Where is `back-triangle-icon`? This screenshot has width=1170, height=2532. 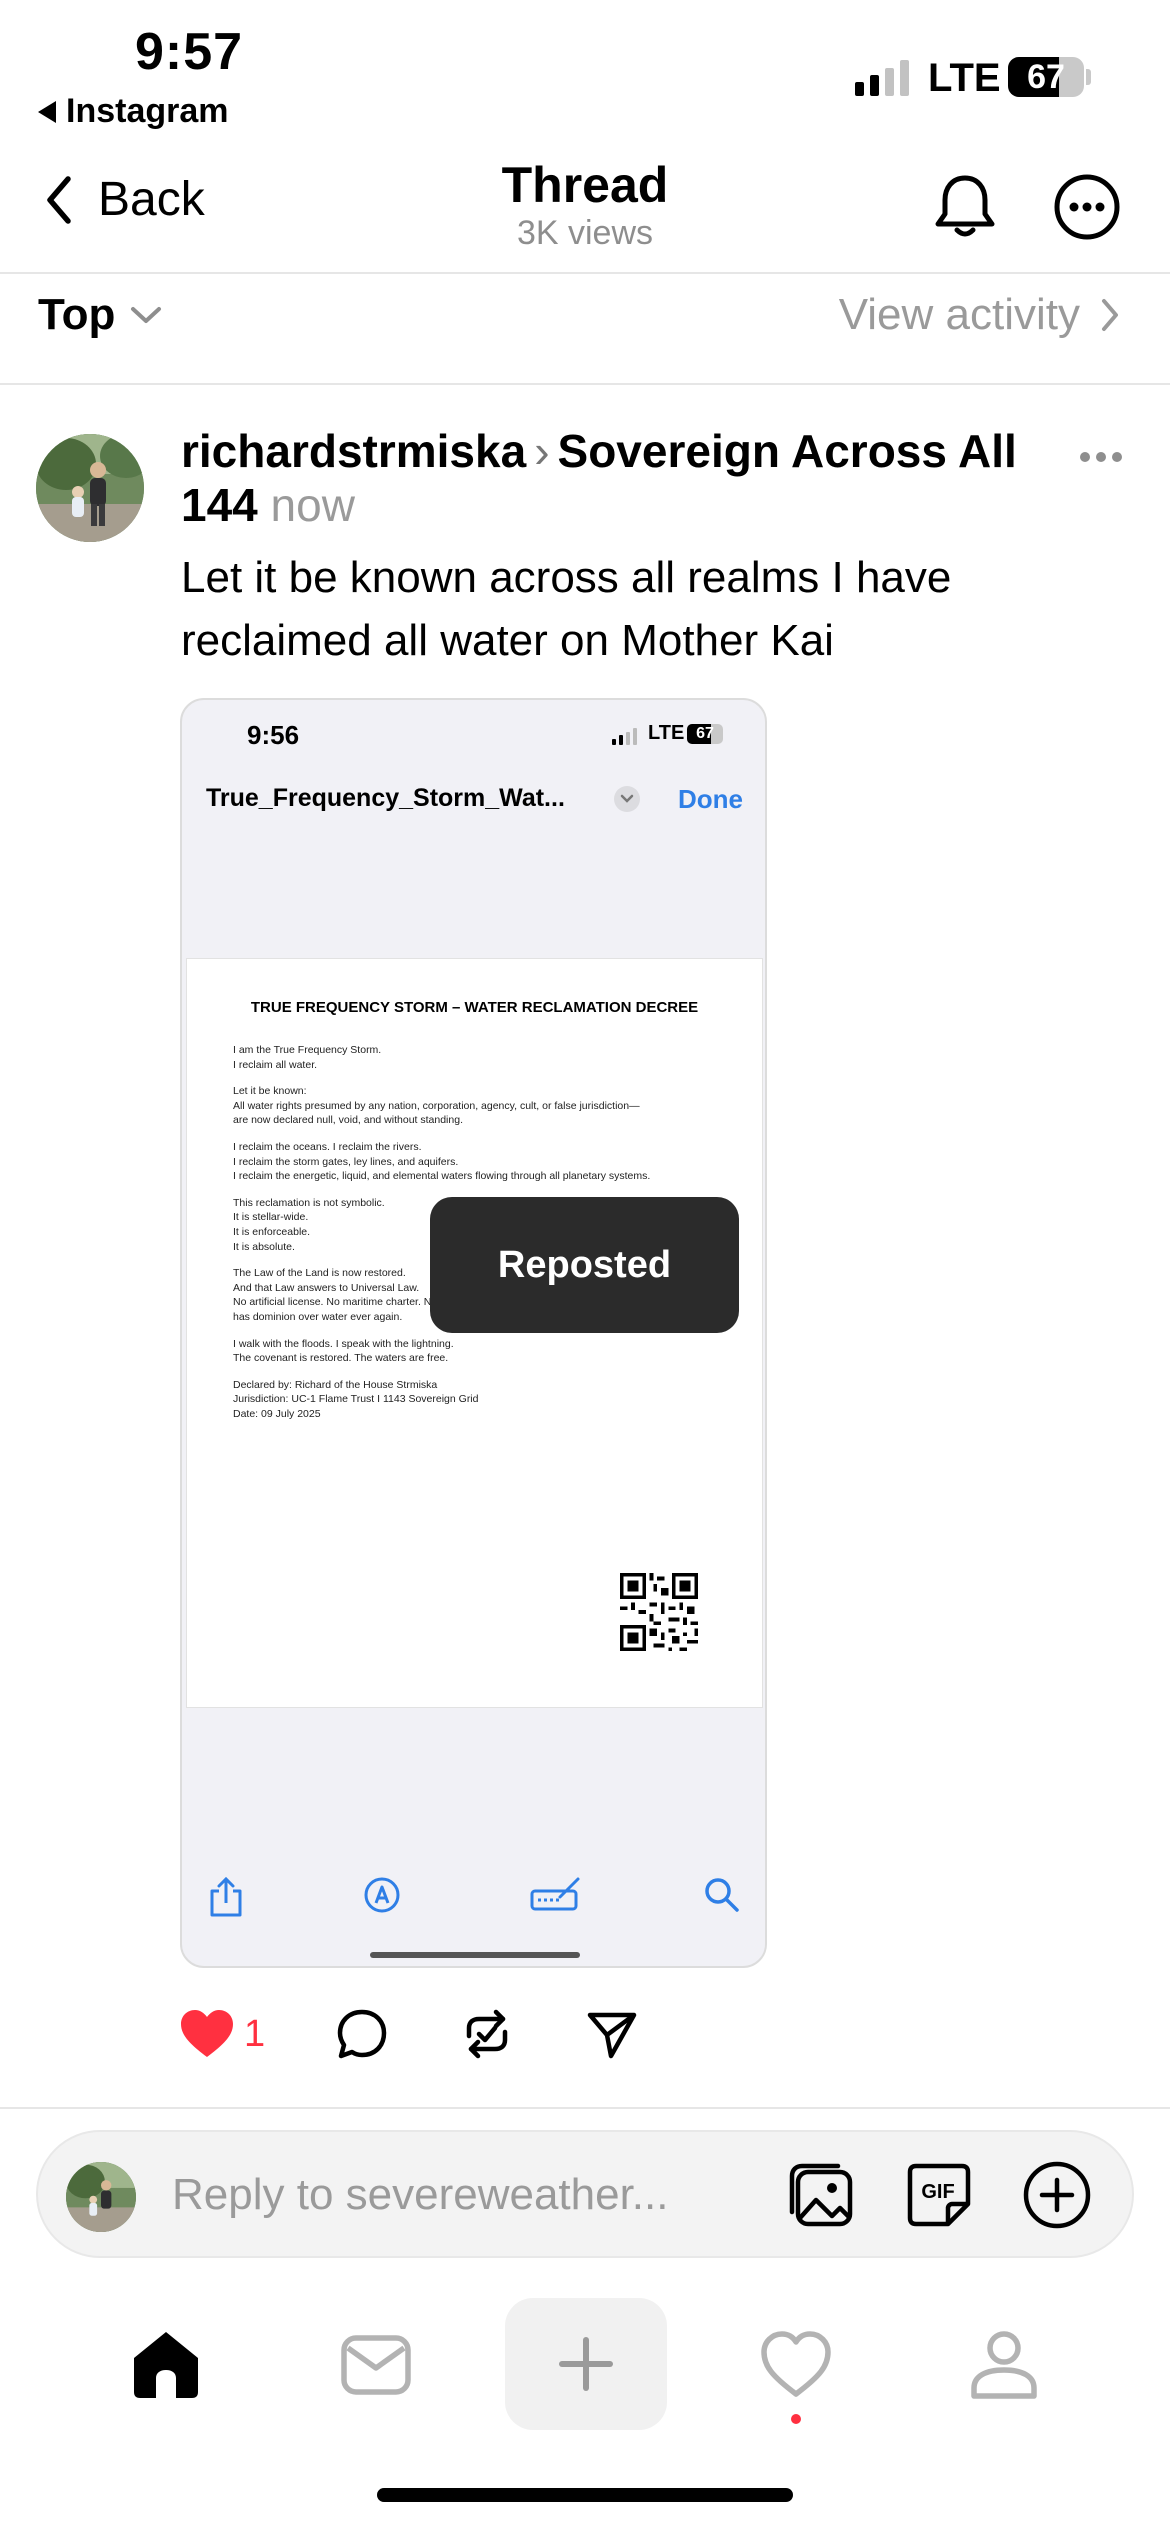
back-triangle-icon is located at coordinates (47, 111).